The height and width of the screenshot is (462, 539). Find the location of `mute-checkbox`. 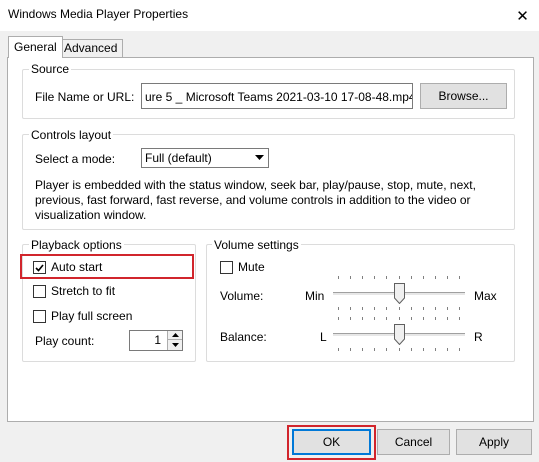

mute-checkbox is located at coordinates (226, 267).